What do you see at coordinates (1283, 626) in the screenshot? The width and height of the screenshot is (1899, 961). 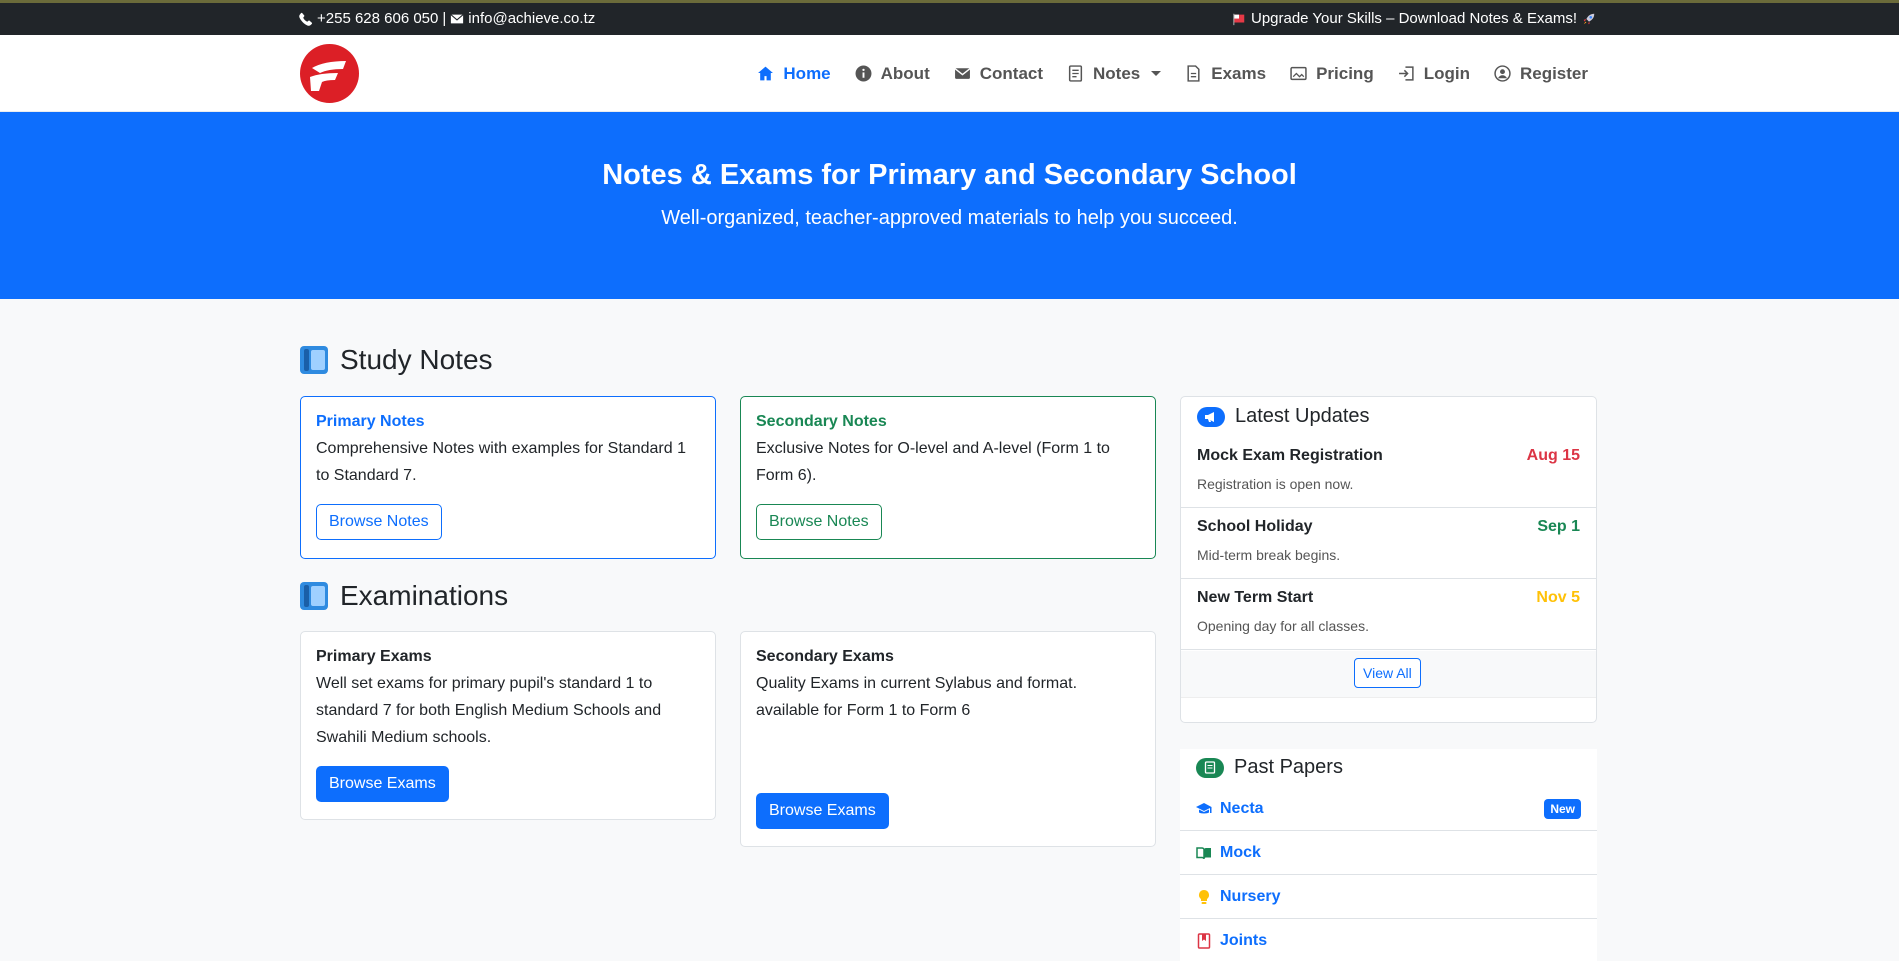 I see `update-description: Opening day for all classes.` at bounding box center [1283, 626].